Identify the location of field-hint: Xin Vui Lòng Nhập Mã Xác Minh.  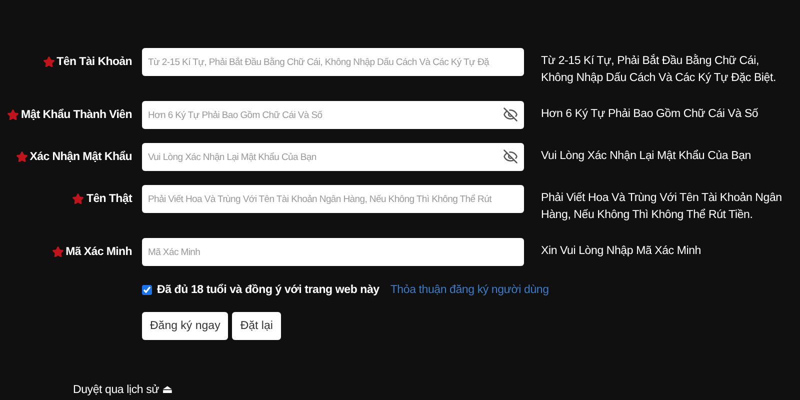
(621, 251).